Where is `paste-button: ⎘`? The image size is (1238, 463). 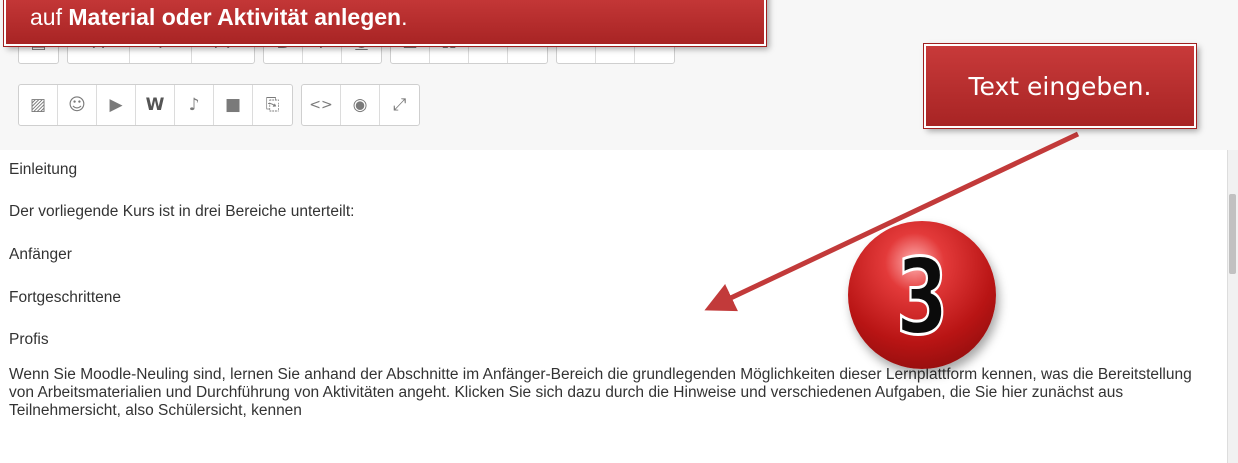
paste-button: ⎘ is located at coordinates (272, 105).